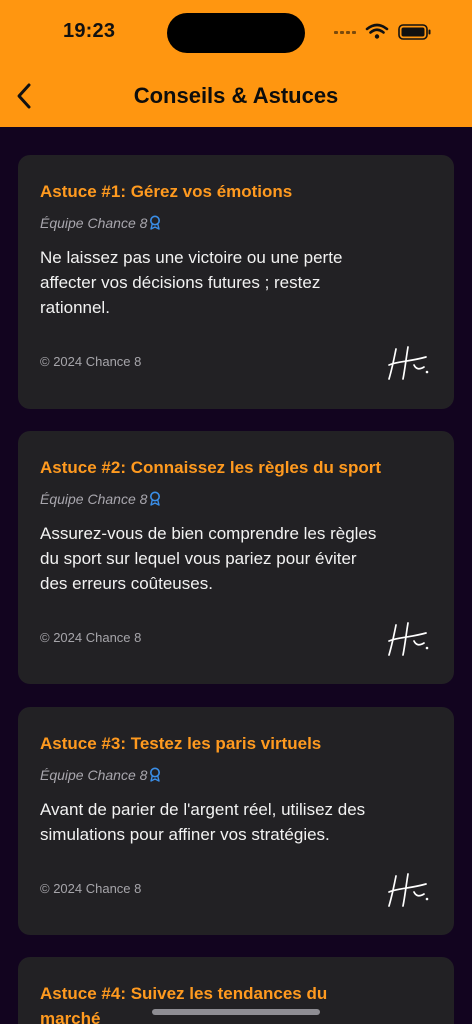 The height and width of the screenshot is (1024, 472). What do you see at coordinates (184, 993) in the screenshot?
I see `tip-title-line: Astuce #4: Suivez les tendances du` at bounding box center [184, 993].